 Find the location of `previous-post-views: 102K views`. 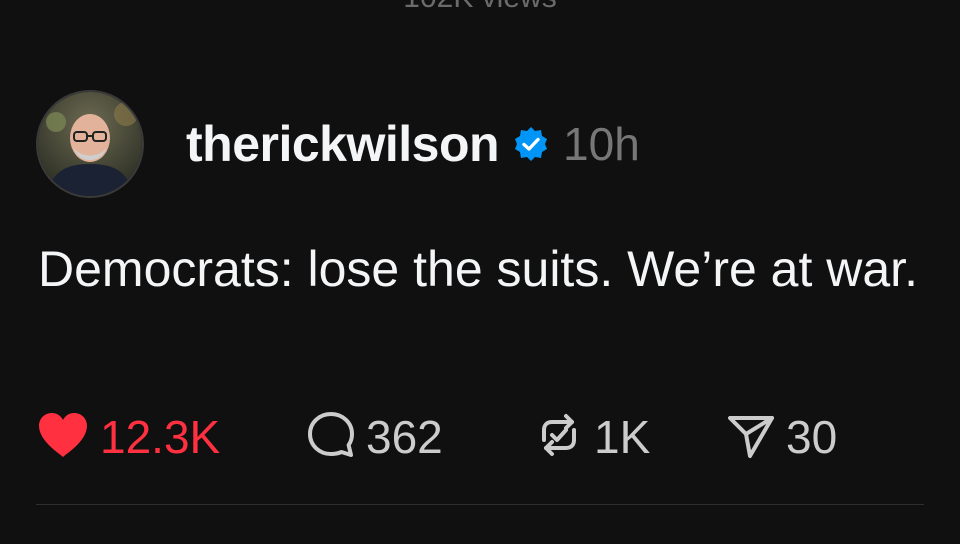

previous-post-views: 102K views is located at coordinates (480, 9).